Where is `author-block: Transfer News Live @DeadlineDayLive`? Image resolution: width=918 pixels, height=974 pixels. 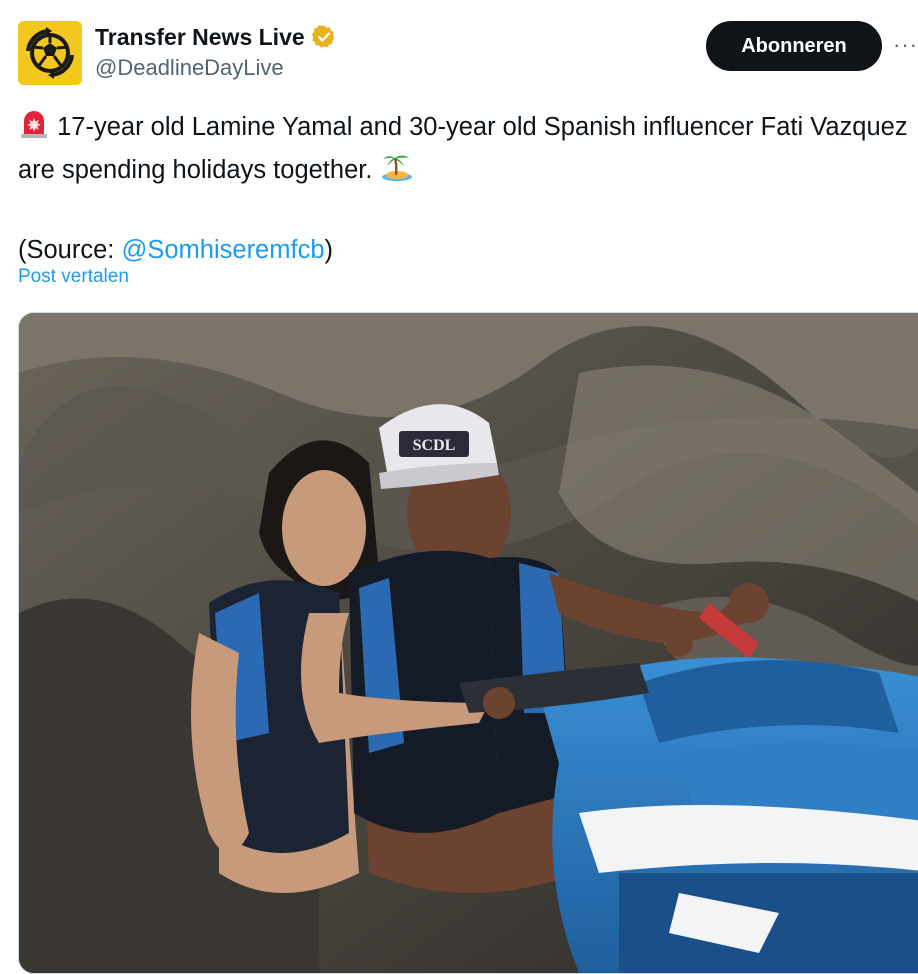
author-block: Transfer News Live @DeadlineDayLive is located at coordinates (216, 51).